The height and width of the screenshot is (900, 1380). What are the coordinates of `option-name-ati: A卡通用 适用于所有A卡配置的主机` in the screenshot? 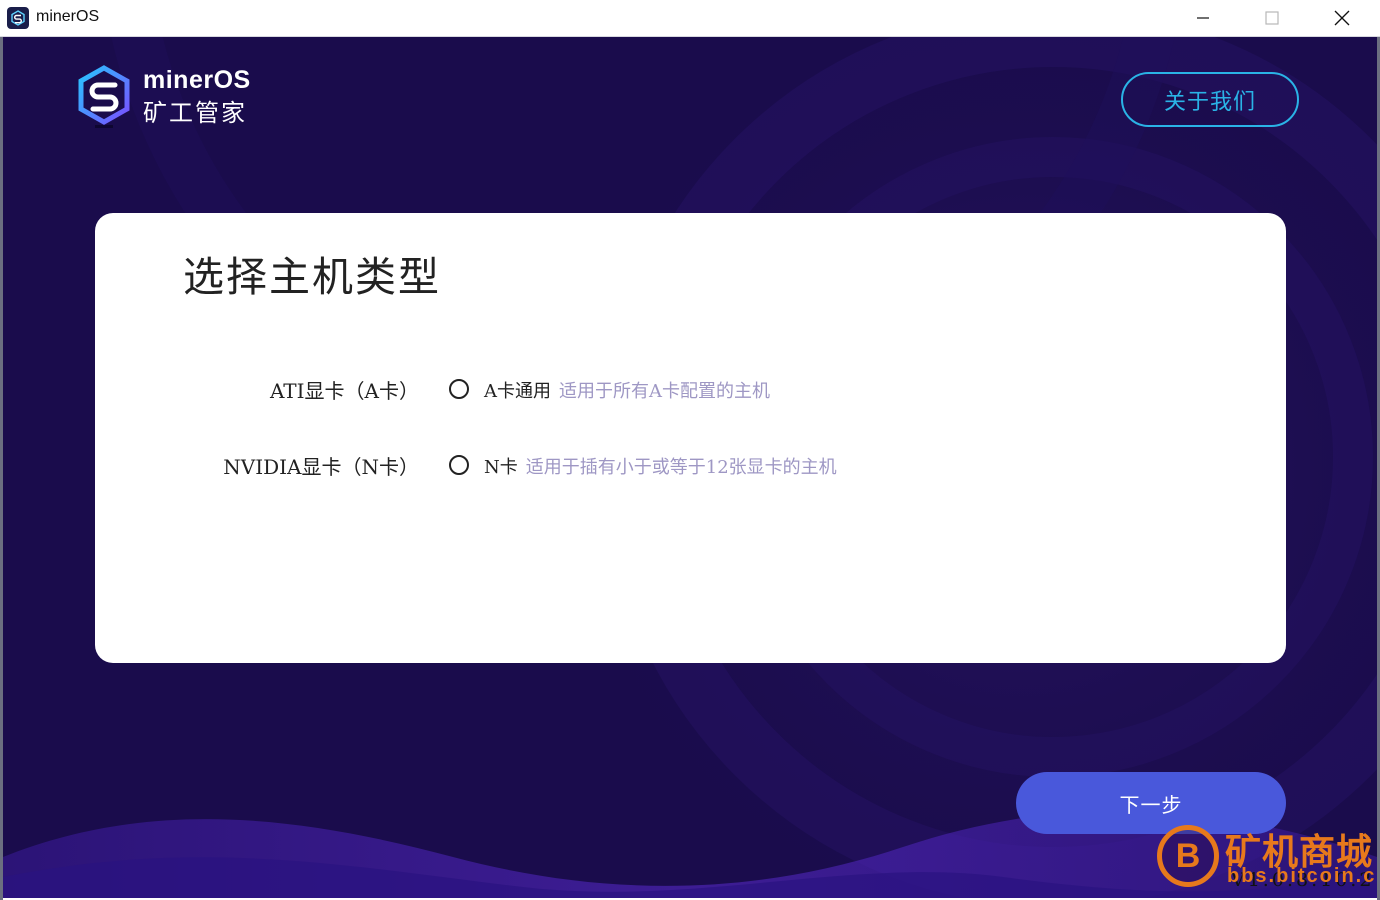 It's located at (627, 390).